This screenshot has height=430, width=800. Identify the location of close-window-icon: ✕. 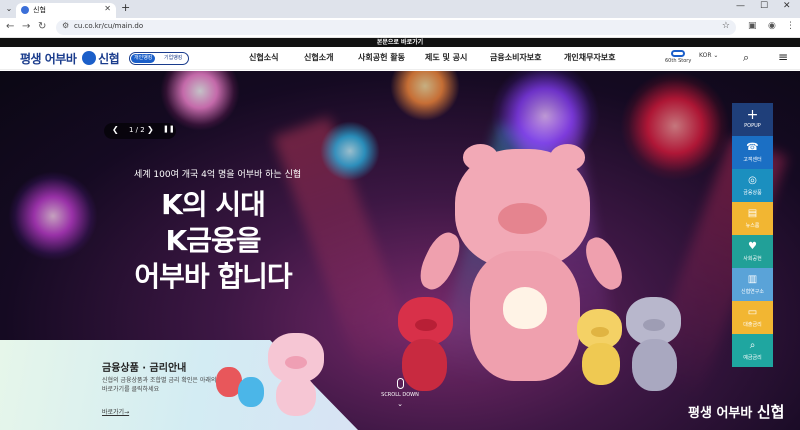
(787, 6).